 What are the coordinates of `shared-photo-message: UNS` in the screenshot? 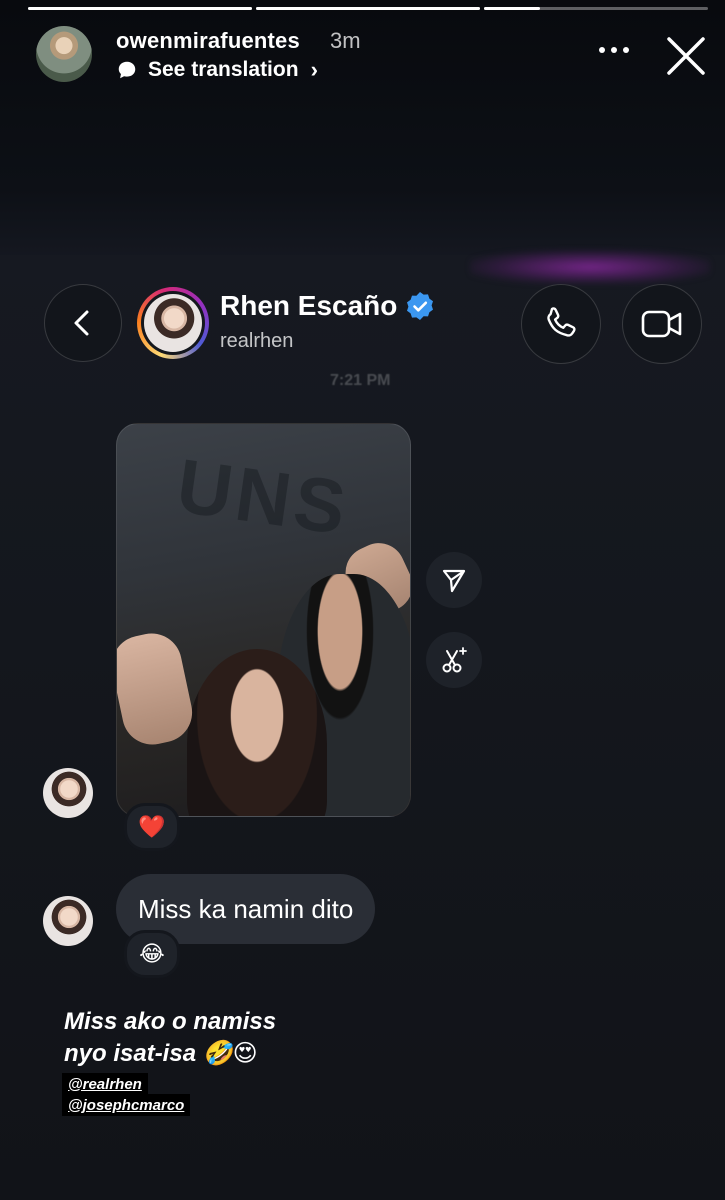 It's located at (263, 620).